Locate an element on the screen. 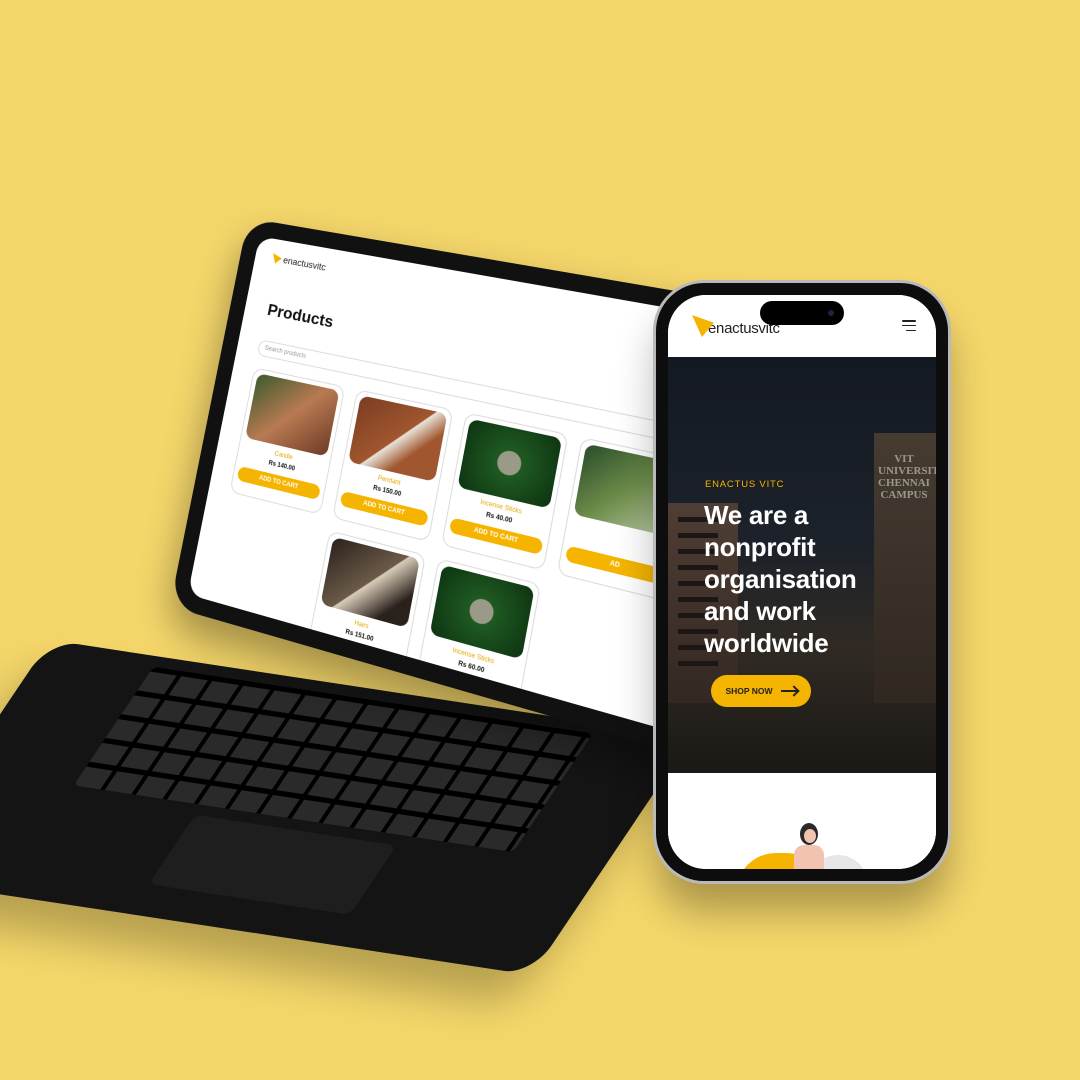  product-card: Pendant Rs 150.00 ADD TO CART is located at coordinates (393, 465).